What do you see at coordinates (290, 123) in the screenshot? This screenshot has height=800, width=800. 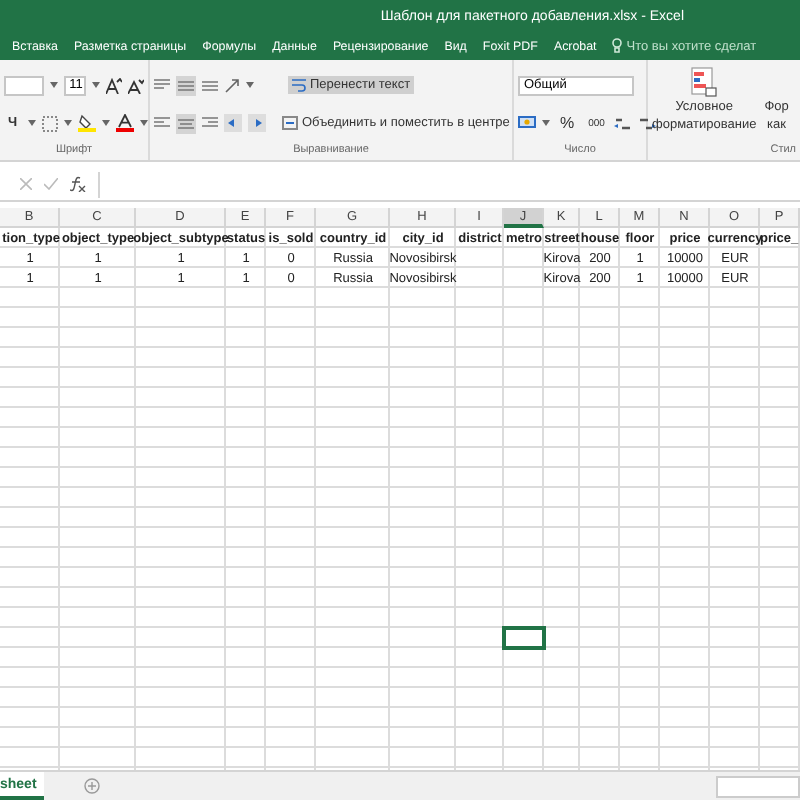 I see `merge-icon` at bounding box center [290, 123].